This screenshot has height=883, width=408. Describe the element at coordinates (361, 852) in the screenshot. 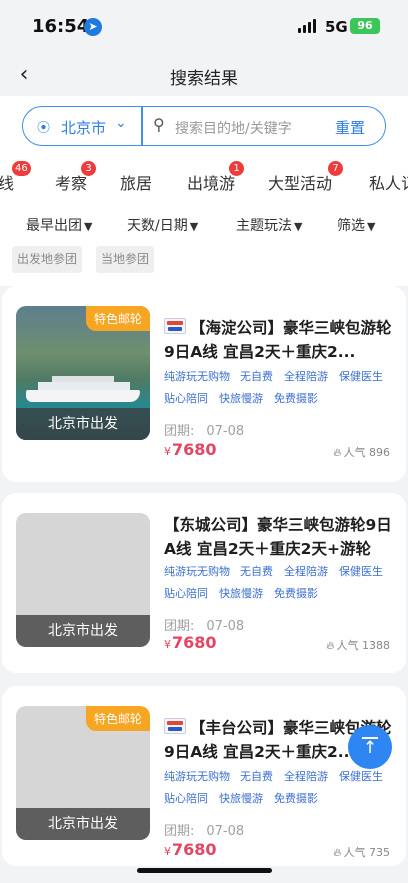

I see `popularity: 🔥︎ 人气 735` at that location.